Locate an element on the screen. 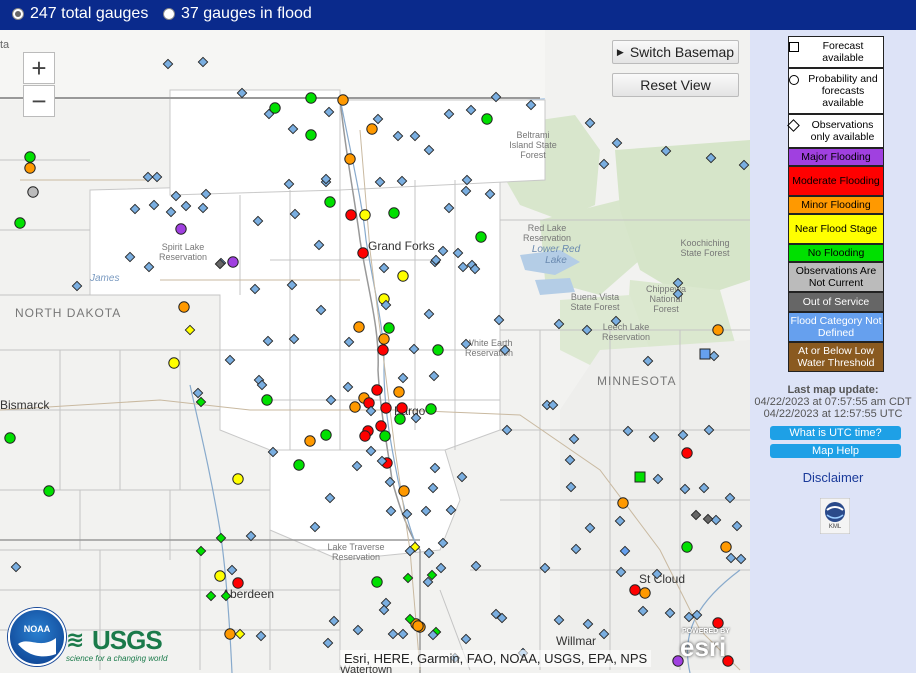 This screenshot has width=916, height=673. noaa-logo: NOAA is located at coordinates (37, 637).